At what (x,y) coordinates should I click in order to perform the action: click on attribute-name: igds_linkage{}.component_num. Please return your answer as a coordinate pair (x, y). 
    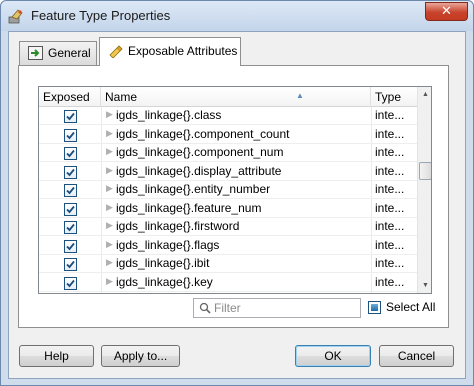
    Looking at the image, I should click on (200, 152).